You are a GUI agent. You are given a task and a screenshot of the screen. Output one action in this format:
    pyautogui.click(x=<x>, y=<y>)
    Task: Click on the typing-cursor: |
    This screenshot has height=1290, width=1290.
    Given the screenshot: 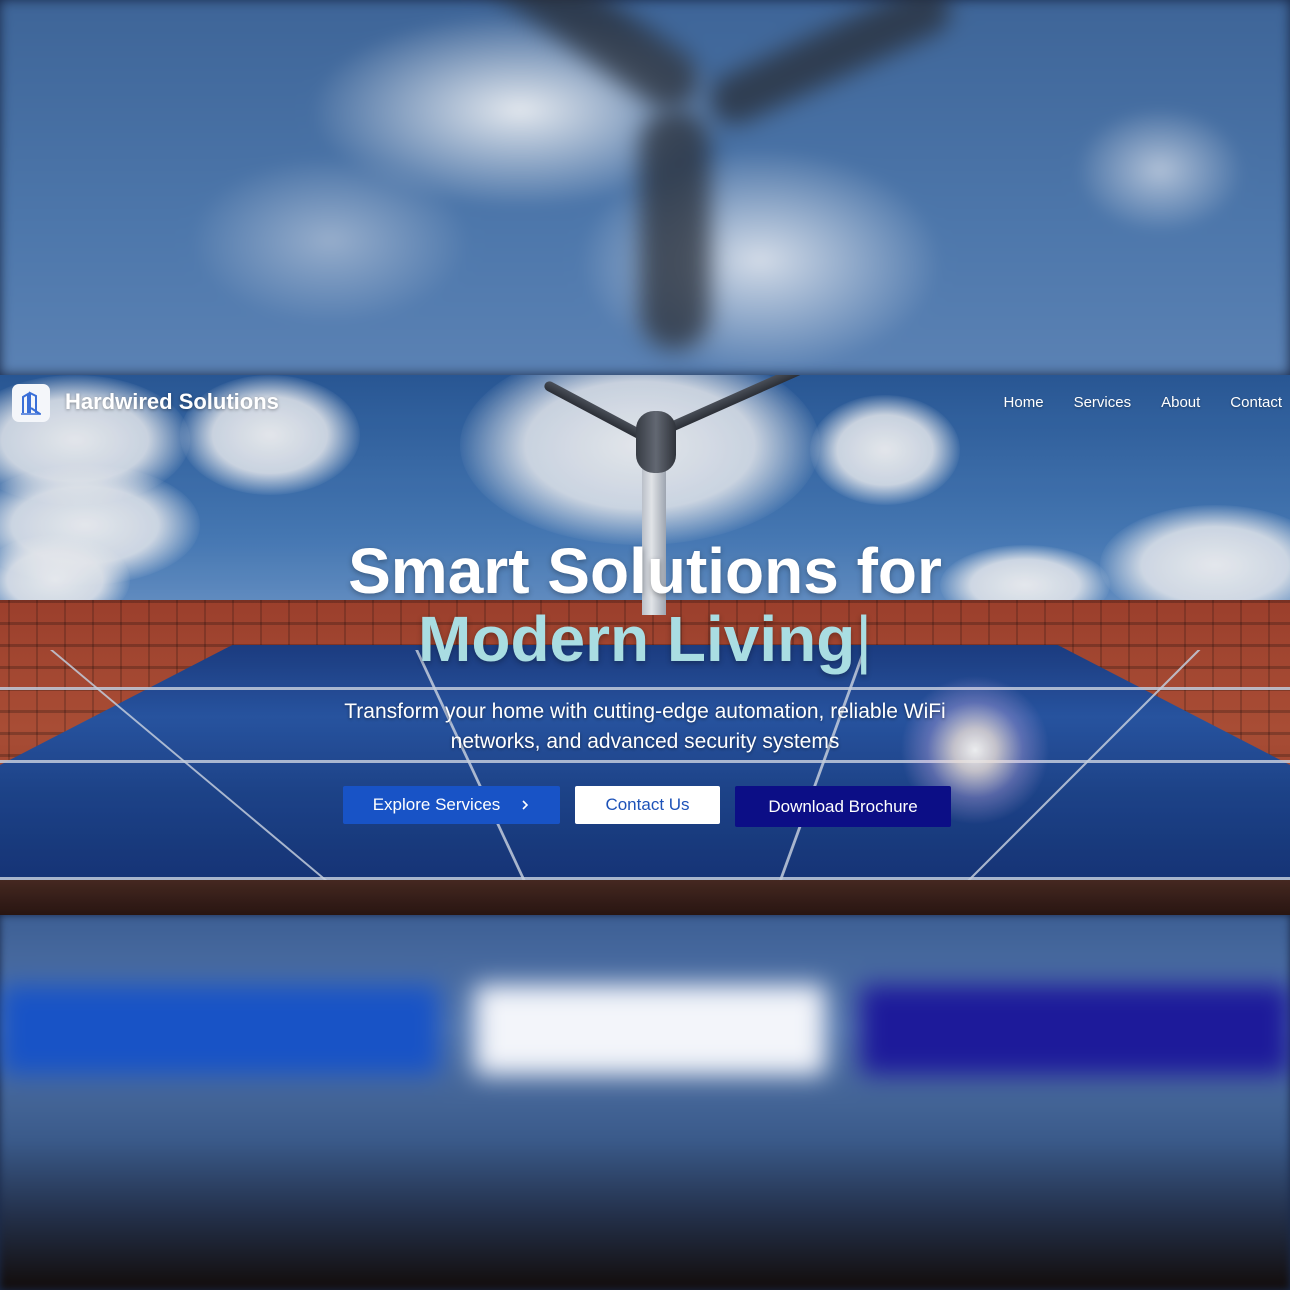 What is the action you would take?
    pyautogui.click(x=863, y=639)
    